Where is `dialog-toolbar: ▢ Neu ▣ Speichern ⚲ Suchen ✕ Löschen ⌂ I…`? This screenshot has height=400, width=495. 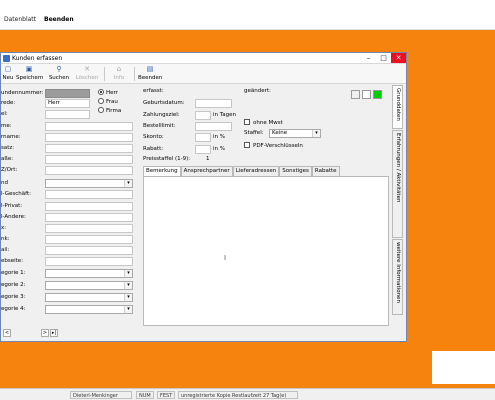 dialog-toolbar: ▢ Neu ▣ Speichern ⚲ Suchen ✕ Löschen ⌂ I… is located at coordinates (203, 74).